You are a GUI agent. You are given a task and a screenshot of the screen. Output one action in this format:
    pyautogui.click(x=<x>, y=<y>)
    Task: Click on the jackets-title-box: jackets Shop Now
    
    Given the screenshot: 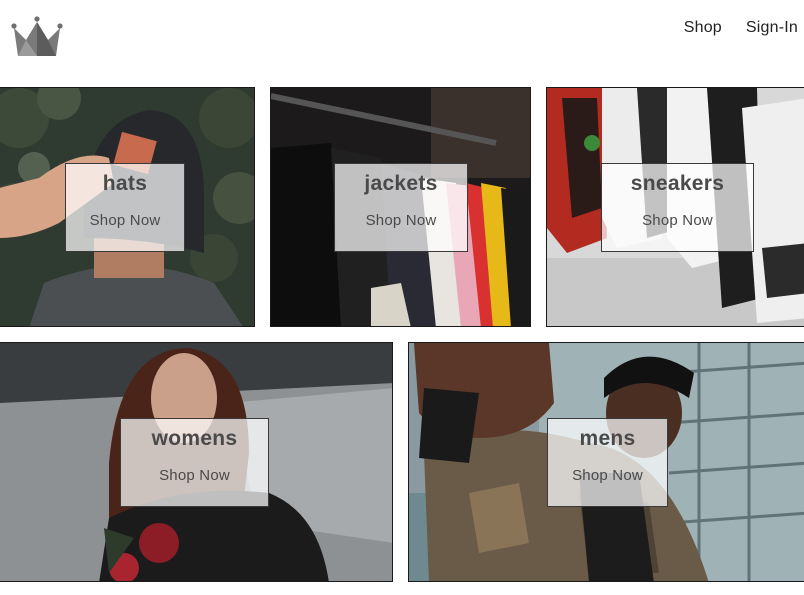 What is the action you would take?
    pyautogui.click(x=401, y=207)
    